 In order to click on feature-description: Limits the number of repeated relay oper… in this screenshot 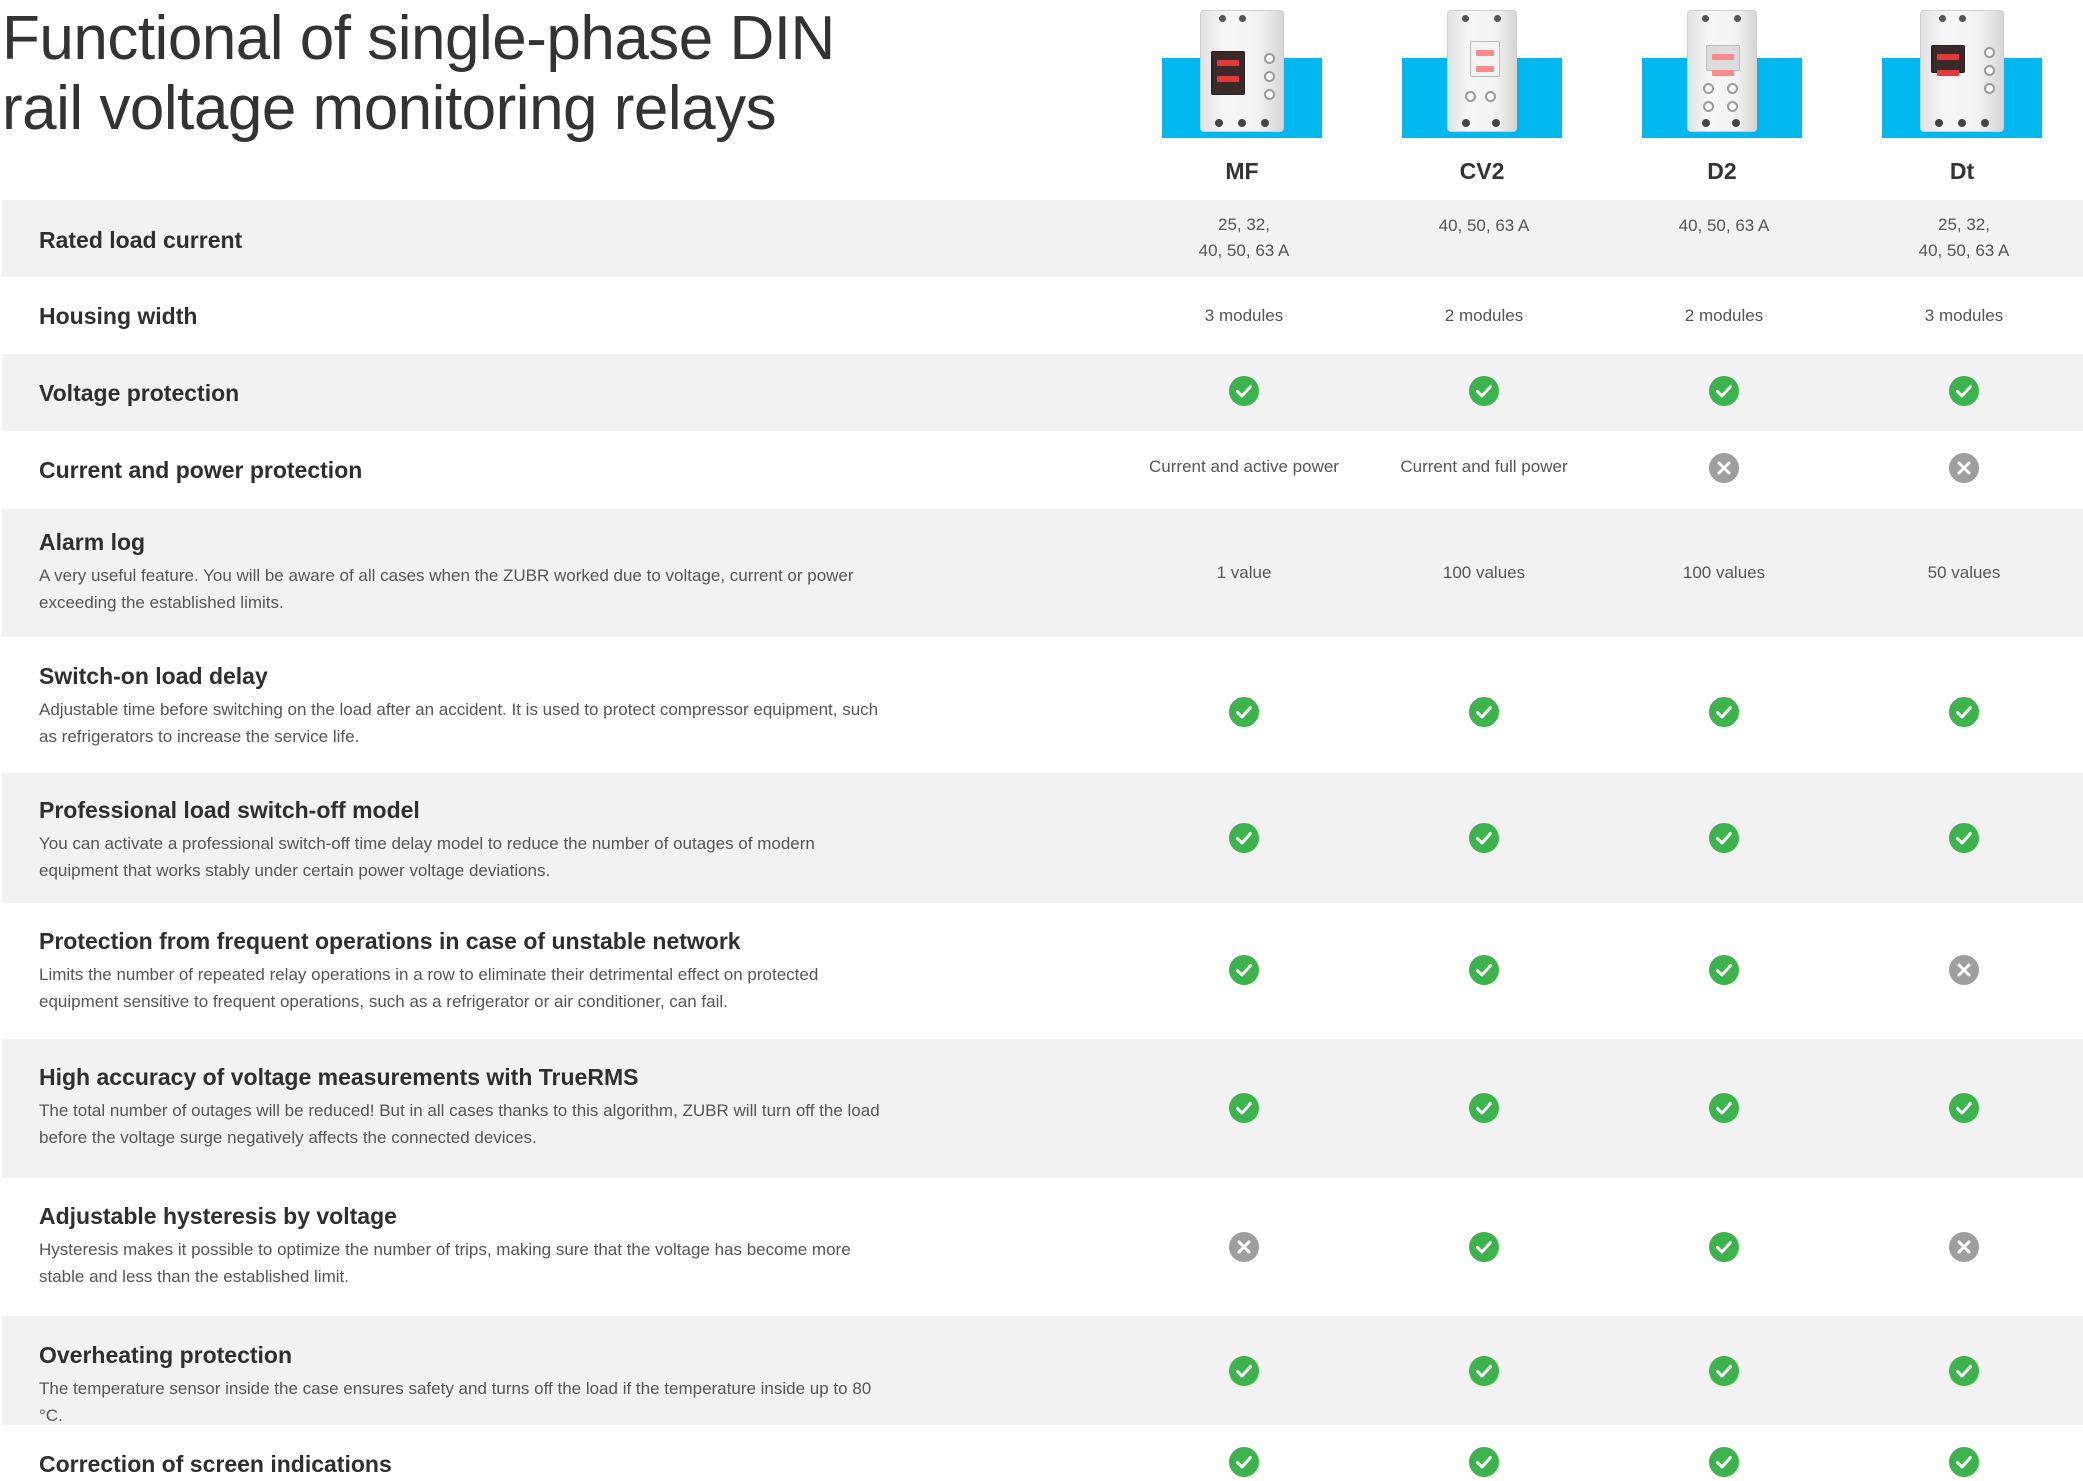, I will do `click(429, 988)`.